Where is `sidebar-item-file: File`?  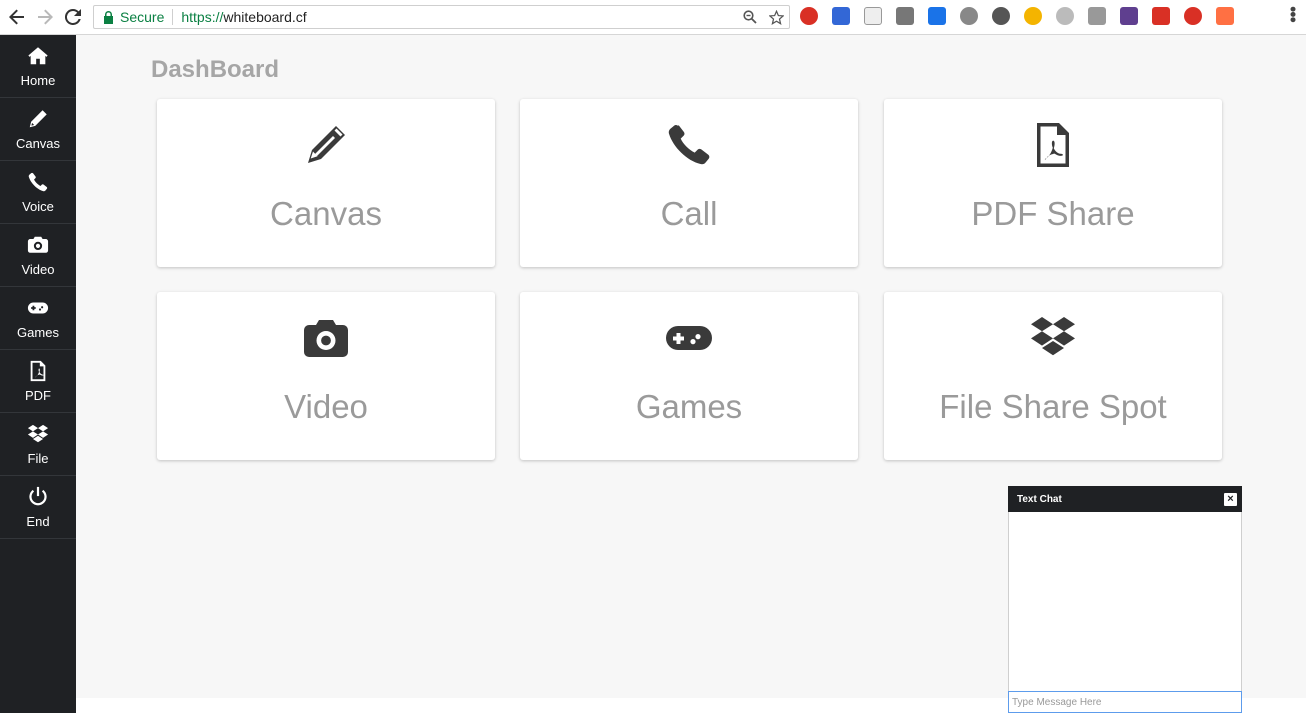
sidebar-item-file: File is located at coordinates (38, 444).